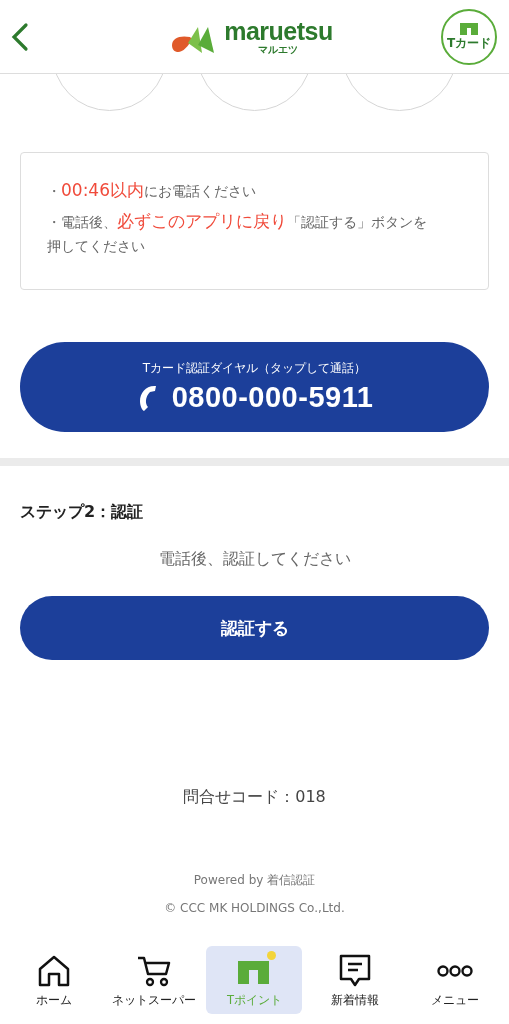  I want to click on powered-by-text: Powered by 着信認証, so click(254, 880).